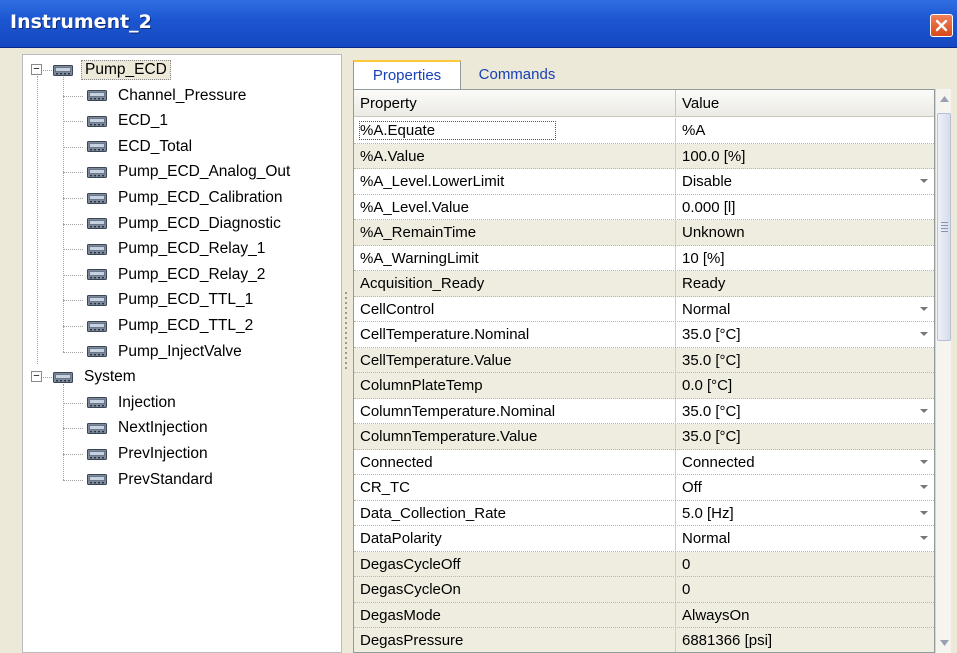  Describe the element at coordinates (515, 258) in the screenshot. I see `property-name-cell: %A_WarningLimit` at that location.